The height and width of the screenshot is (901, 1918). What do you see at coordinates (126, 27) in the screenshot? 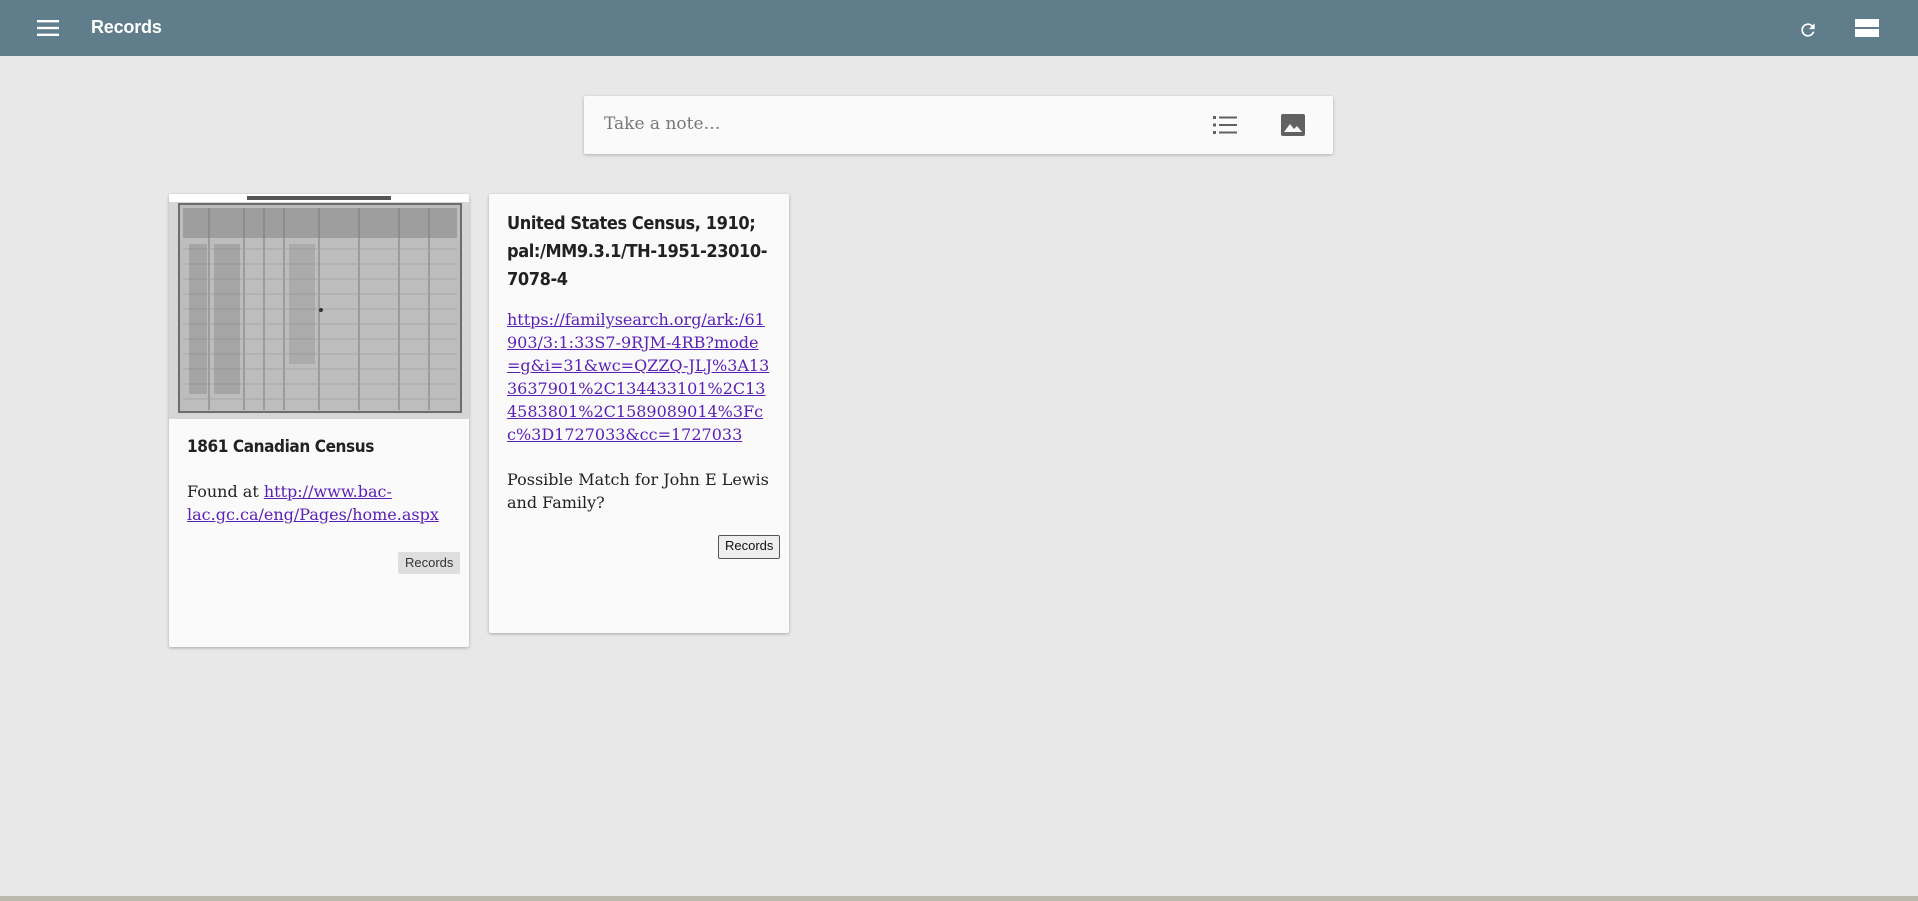
I see `page-title: Records` at bounding box center [126, 27].